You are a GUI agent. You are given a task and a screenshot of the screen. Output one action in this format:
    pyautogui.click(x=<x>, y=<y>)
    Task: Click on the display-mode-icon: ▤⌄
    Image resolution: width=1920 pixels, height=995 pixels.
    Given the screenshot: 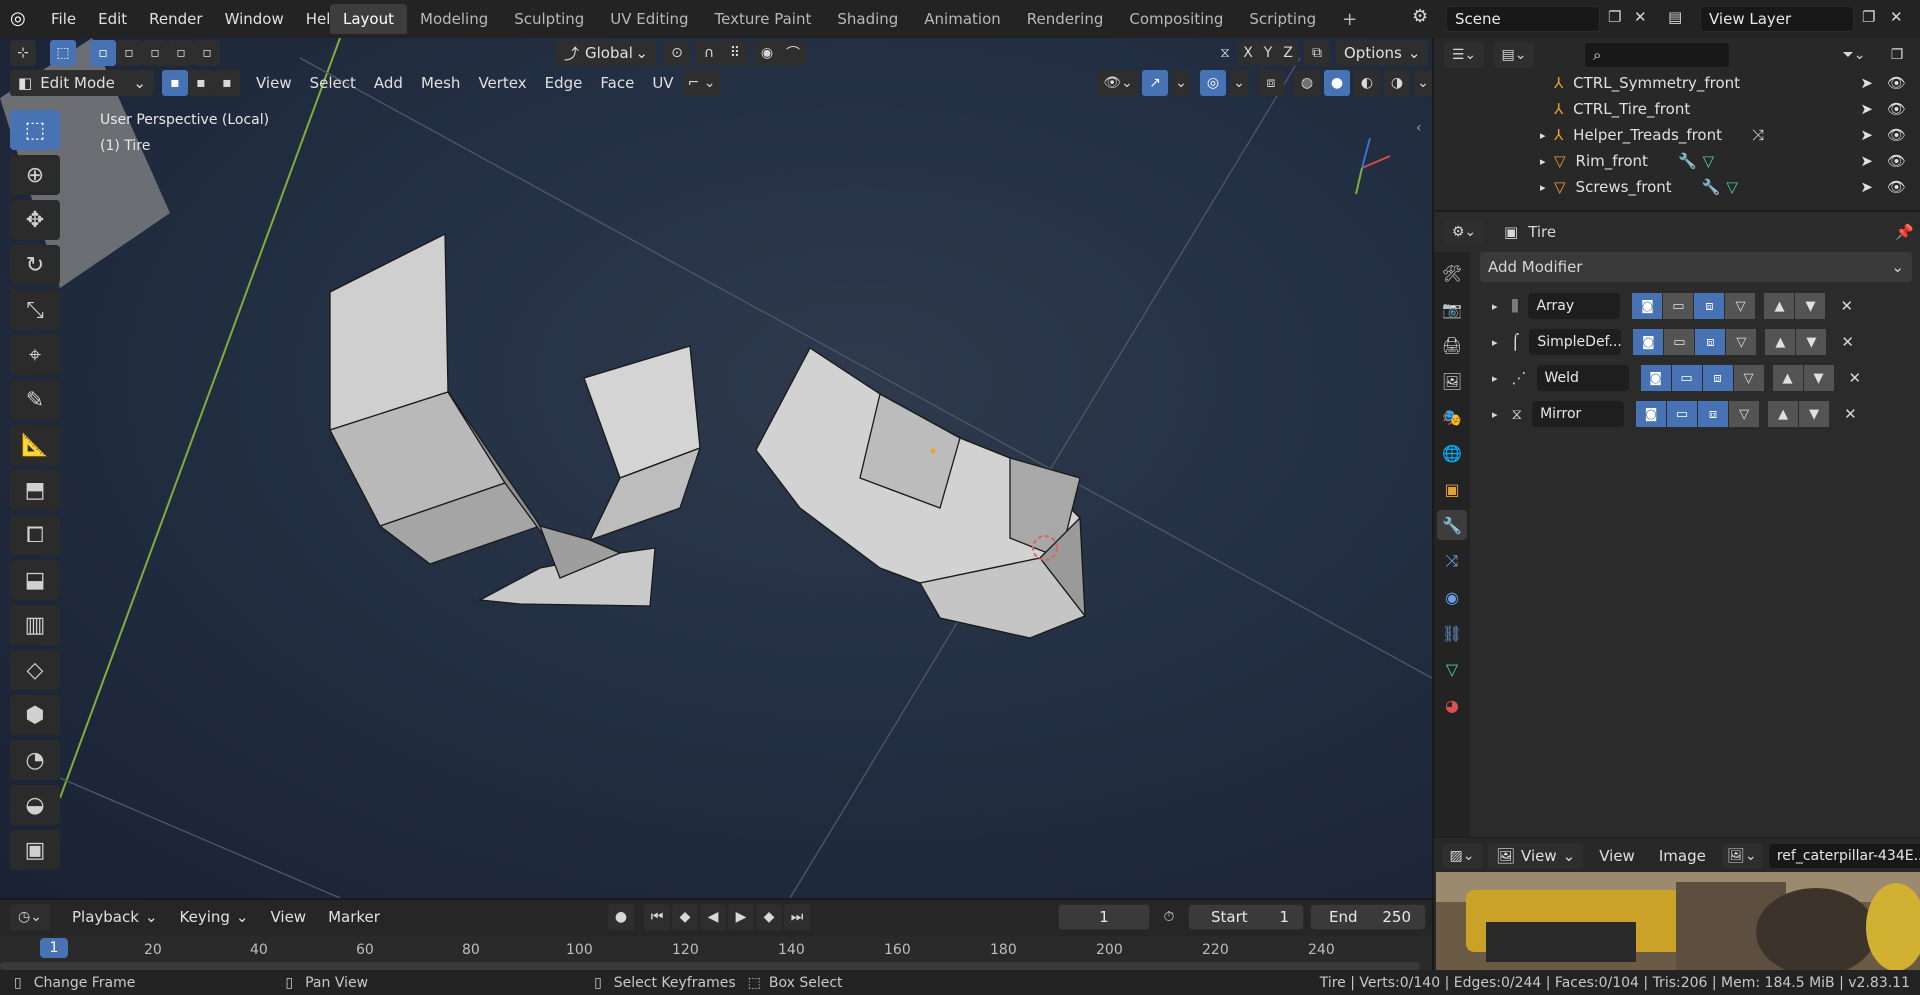 What is the action you would take?
    pyautogui.click(x=1514, y=55)
    